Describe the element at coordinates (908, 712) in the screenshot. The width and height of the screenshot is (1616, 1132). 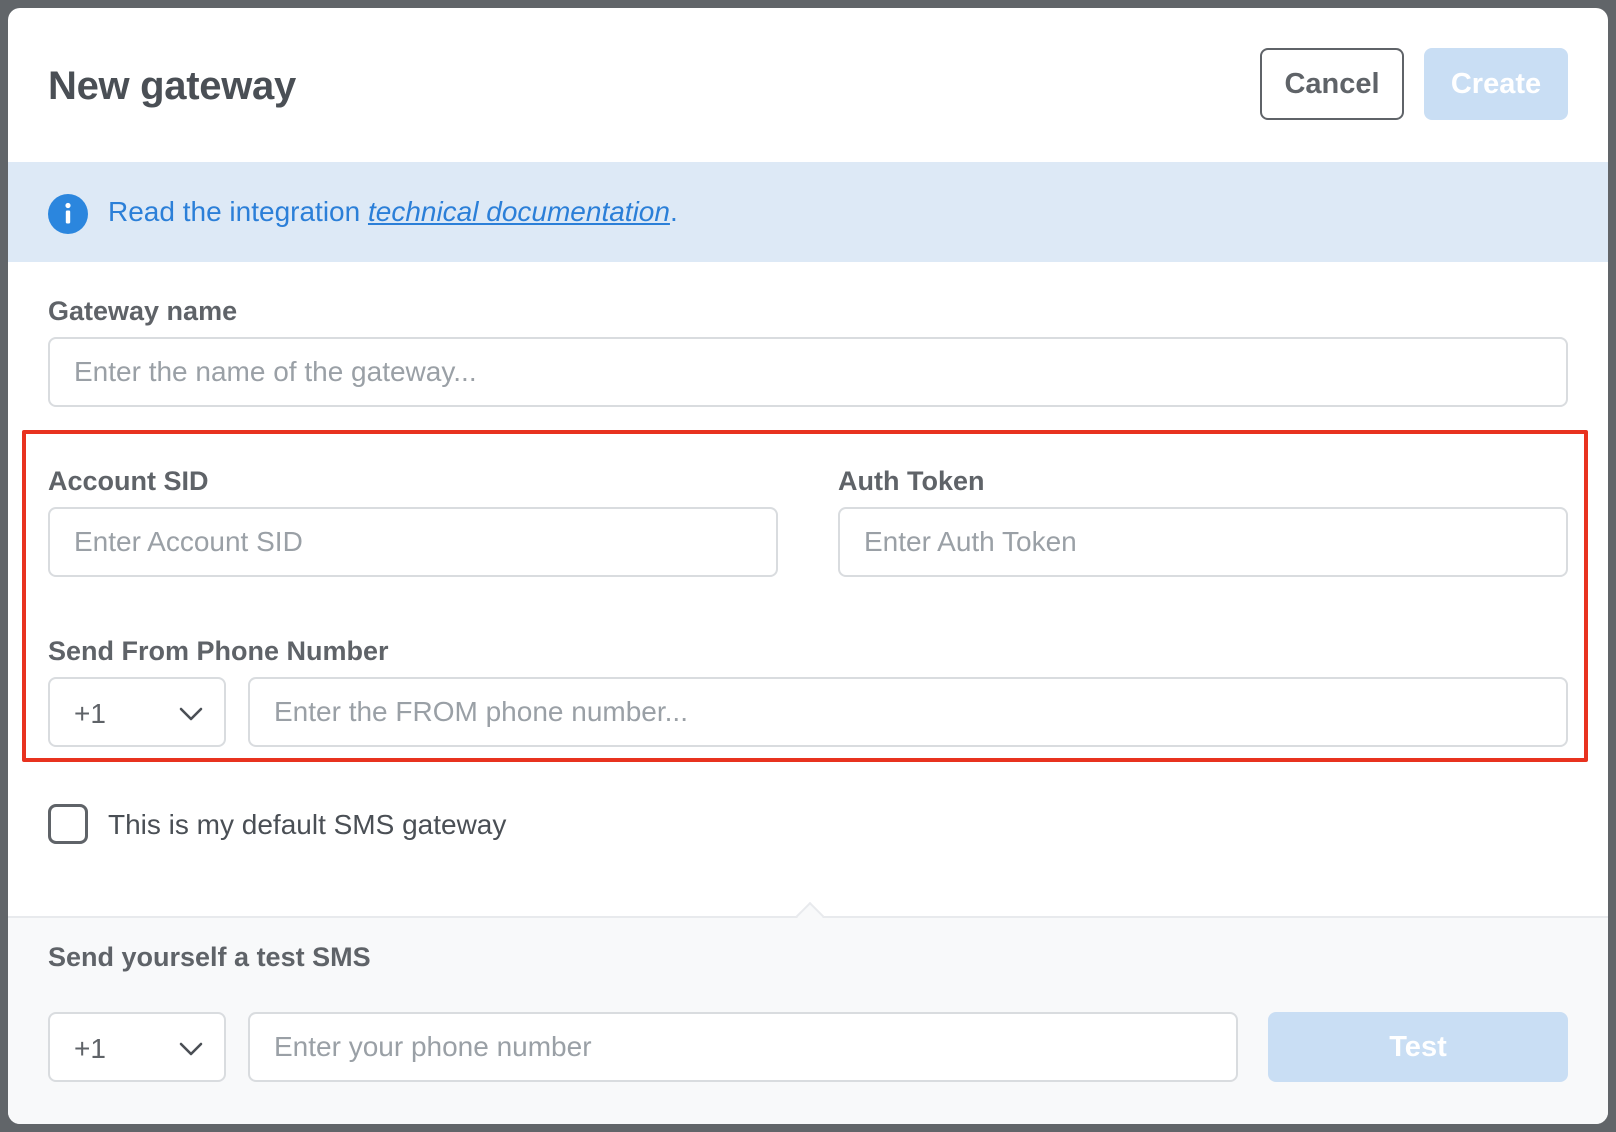
I see `from-phone-input` at that location.